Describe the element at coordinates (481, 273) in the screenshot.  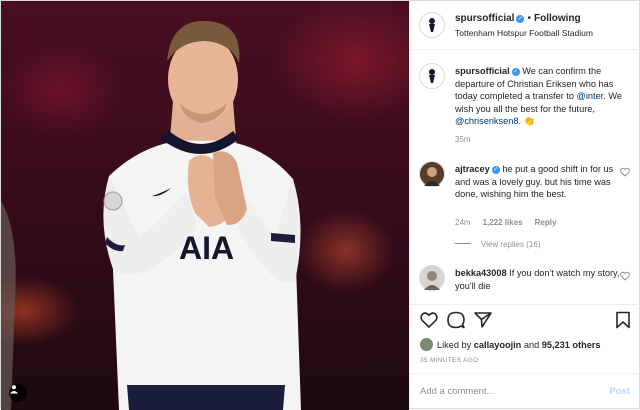
I see `comment-username: bekka43008` at that location.